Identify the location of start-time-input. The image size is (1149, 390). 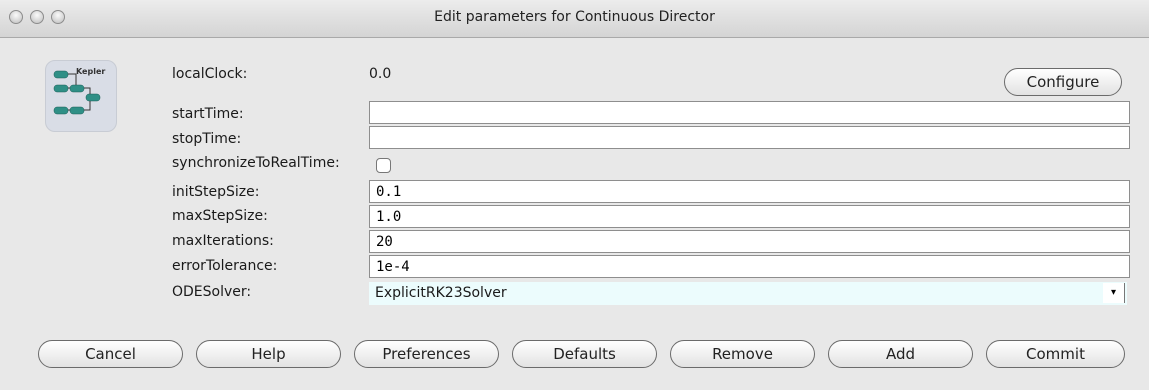
(749, 112).